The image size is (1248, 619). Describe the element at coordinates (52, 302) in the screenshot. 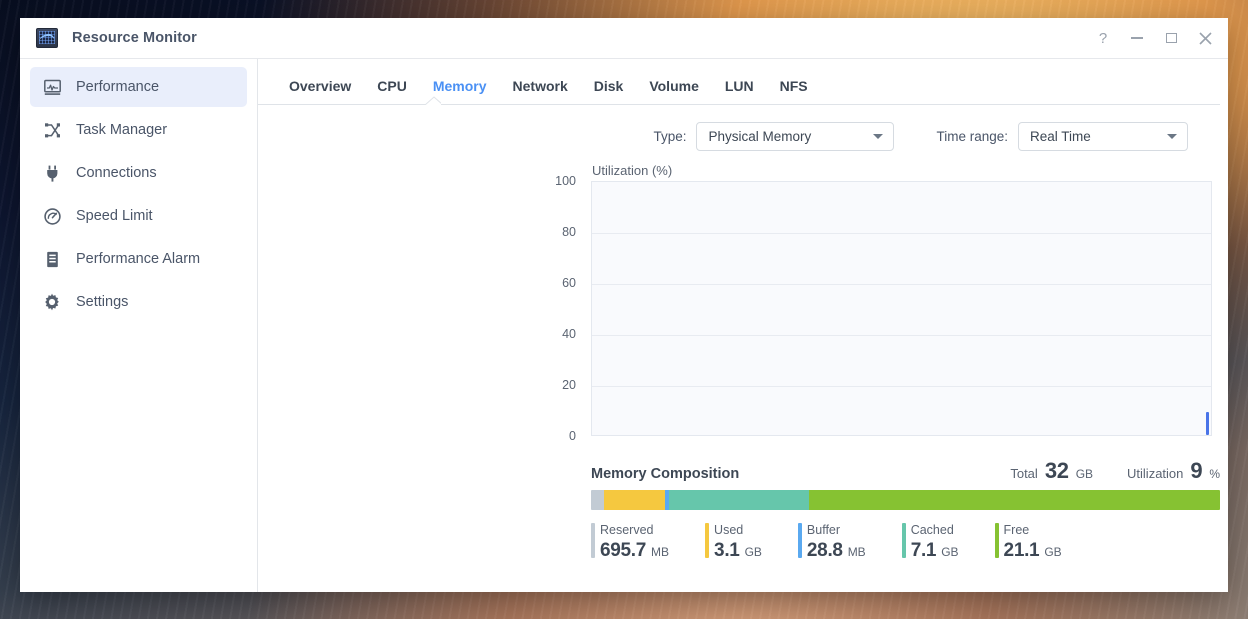

I see `gear-icon` at that location.